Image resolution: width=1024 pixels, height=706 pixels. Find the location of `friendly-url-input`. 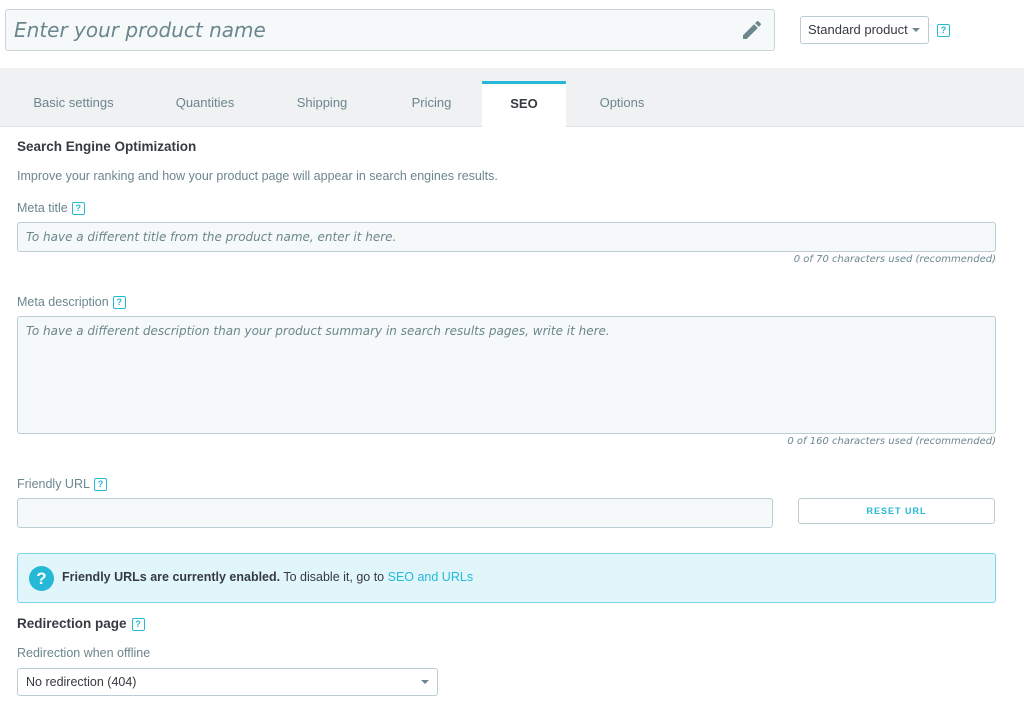

friendly-url-input is located at coordinates (395, 513).